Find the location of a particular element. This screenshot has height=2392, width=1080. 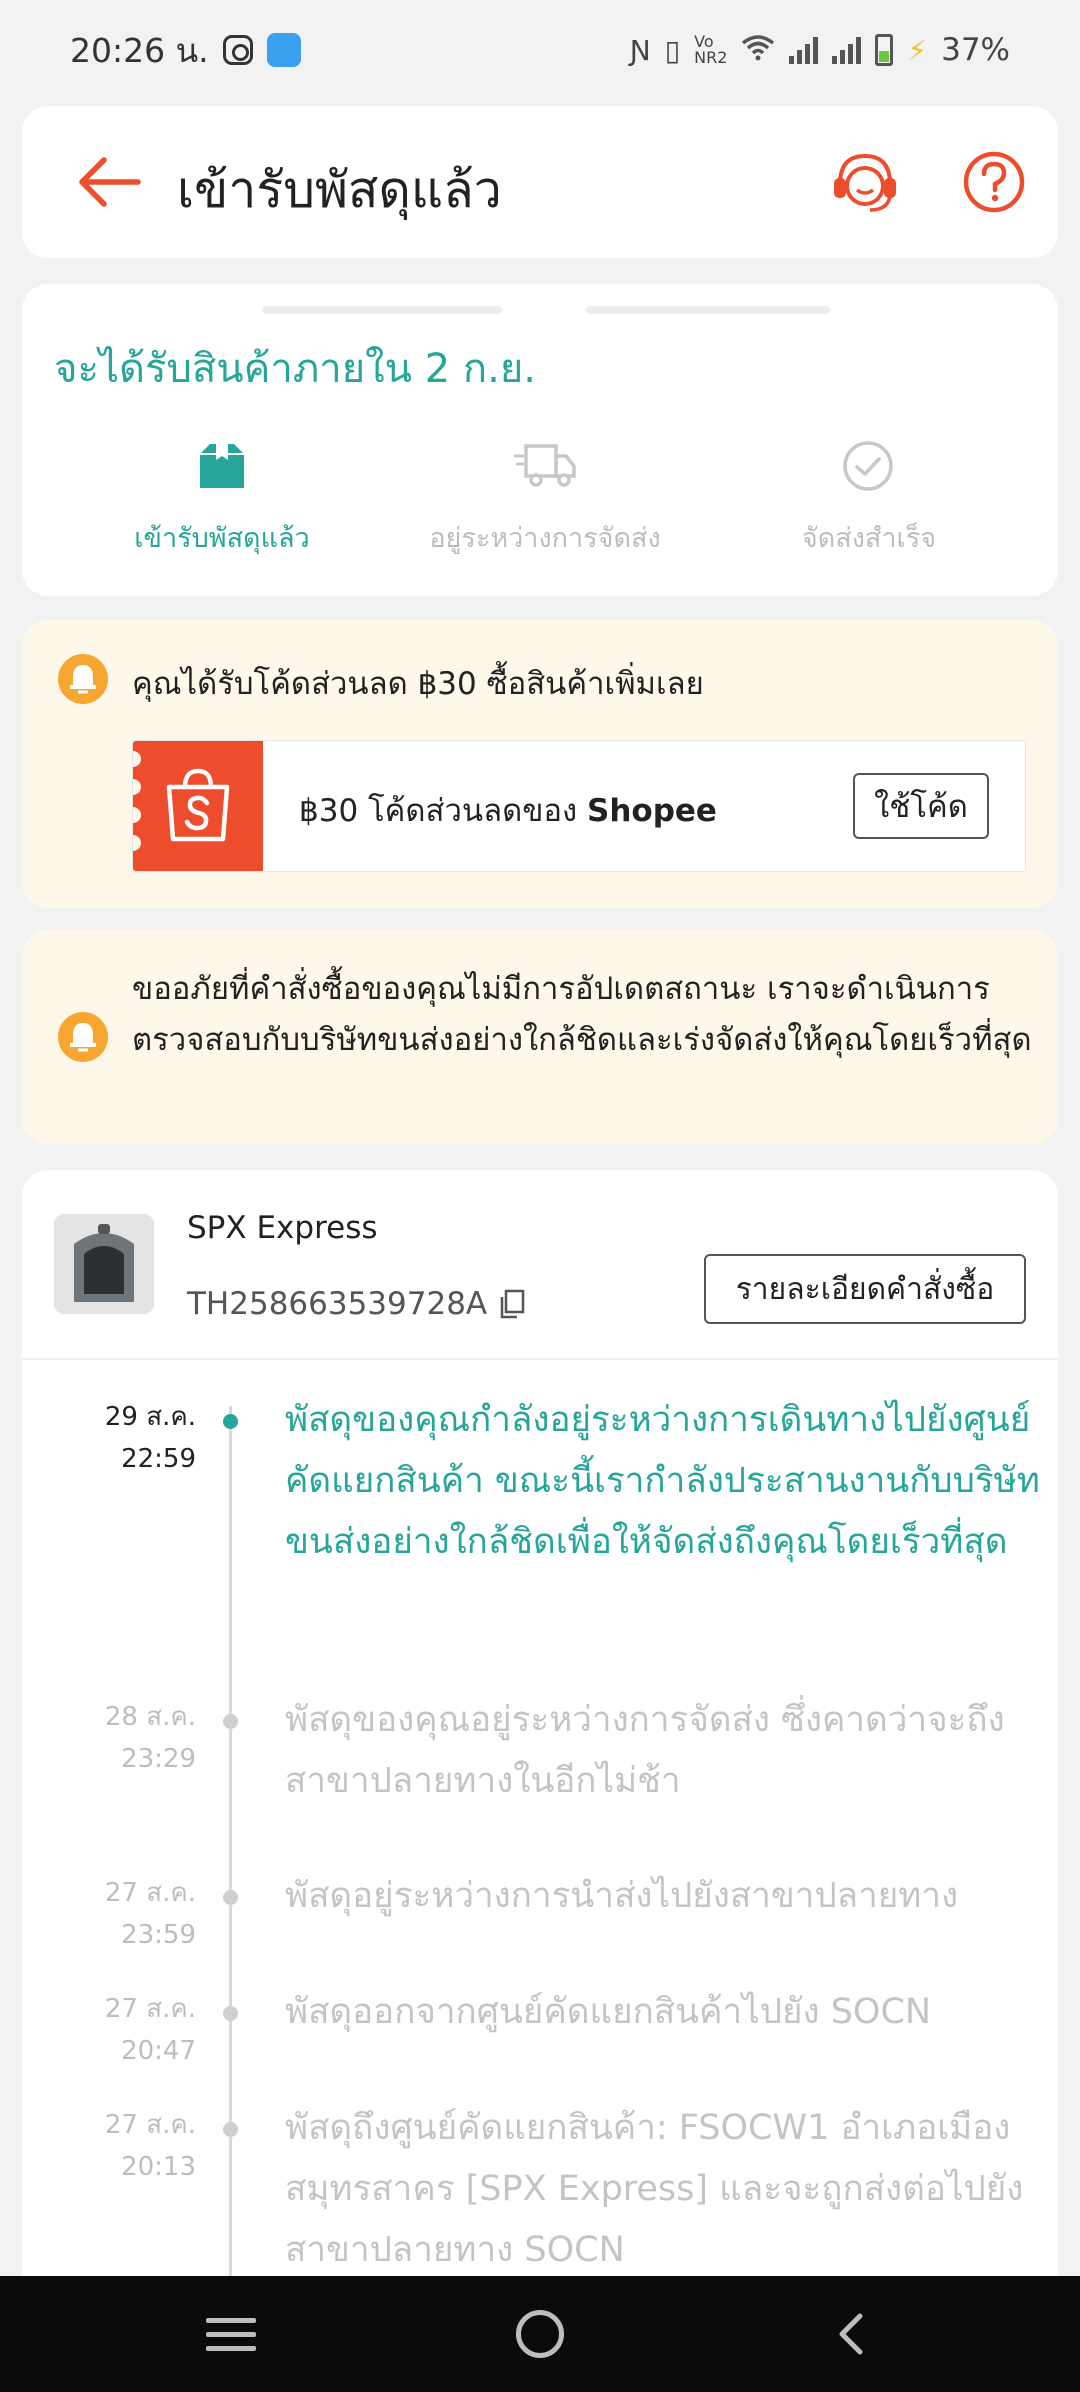

step-label-in-transit: อยู่ระหว่างการจัดส่ง is located at coordinates (545, 538).